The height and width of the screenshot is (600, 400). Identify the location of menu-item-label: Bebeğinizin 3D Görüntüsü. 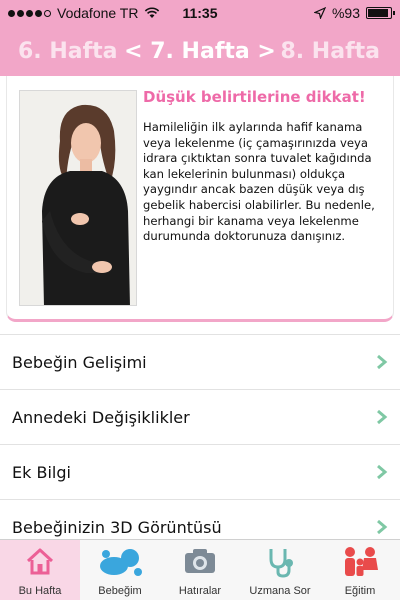
(117, 527).